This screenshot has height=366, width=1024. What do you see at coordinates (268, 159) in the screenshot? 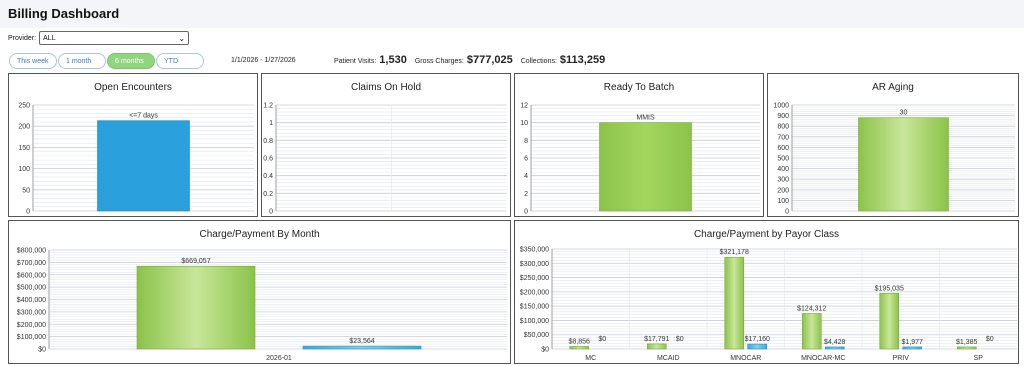
I see `y-tick-label: 0.6` at bounding box center [268, 159].